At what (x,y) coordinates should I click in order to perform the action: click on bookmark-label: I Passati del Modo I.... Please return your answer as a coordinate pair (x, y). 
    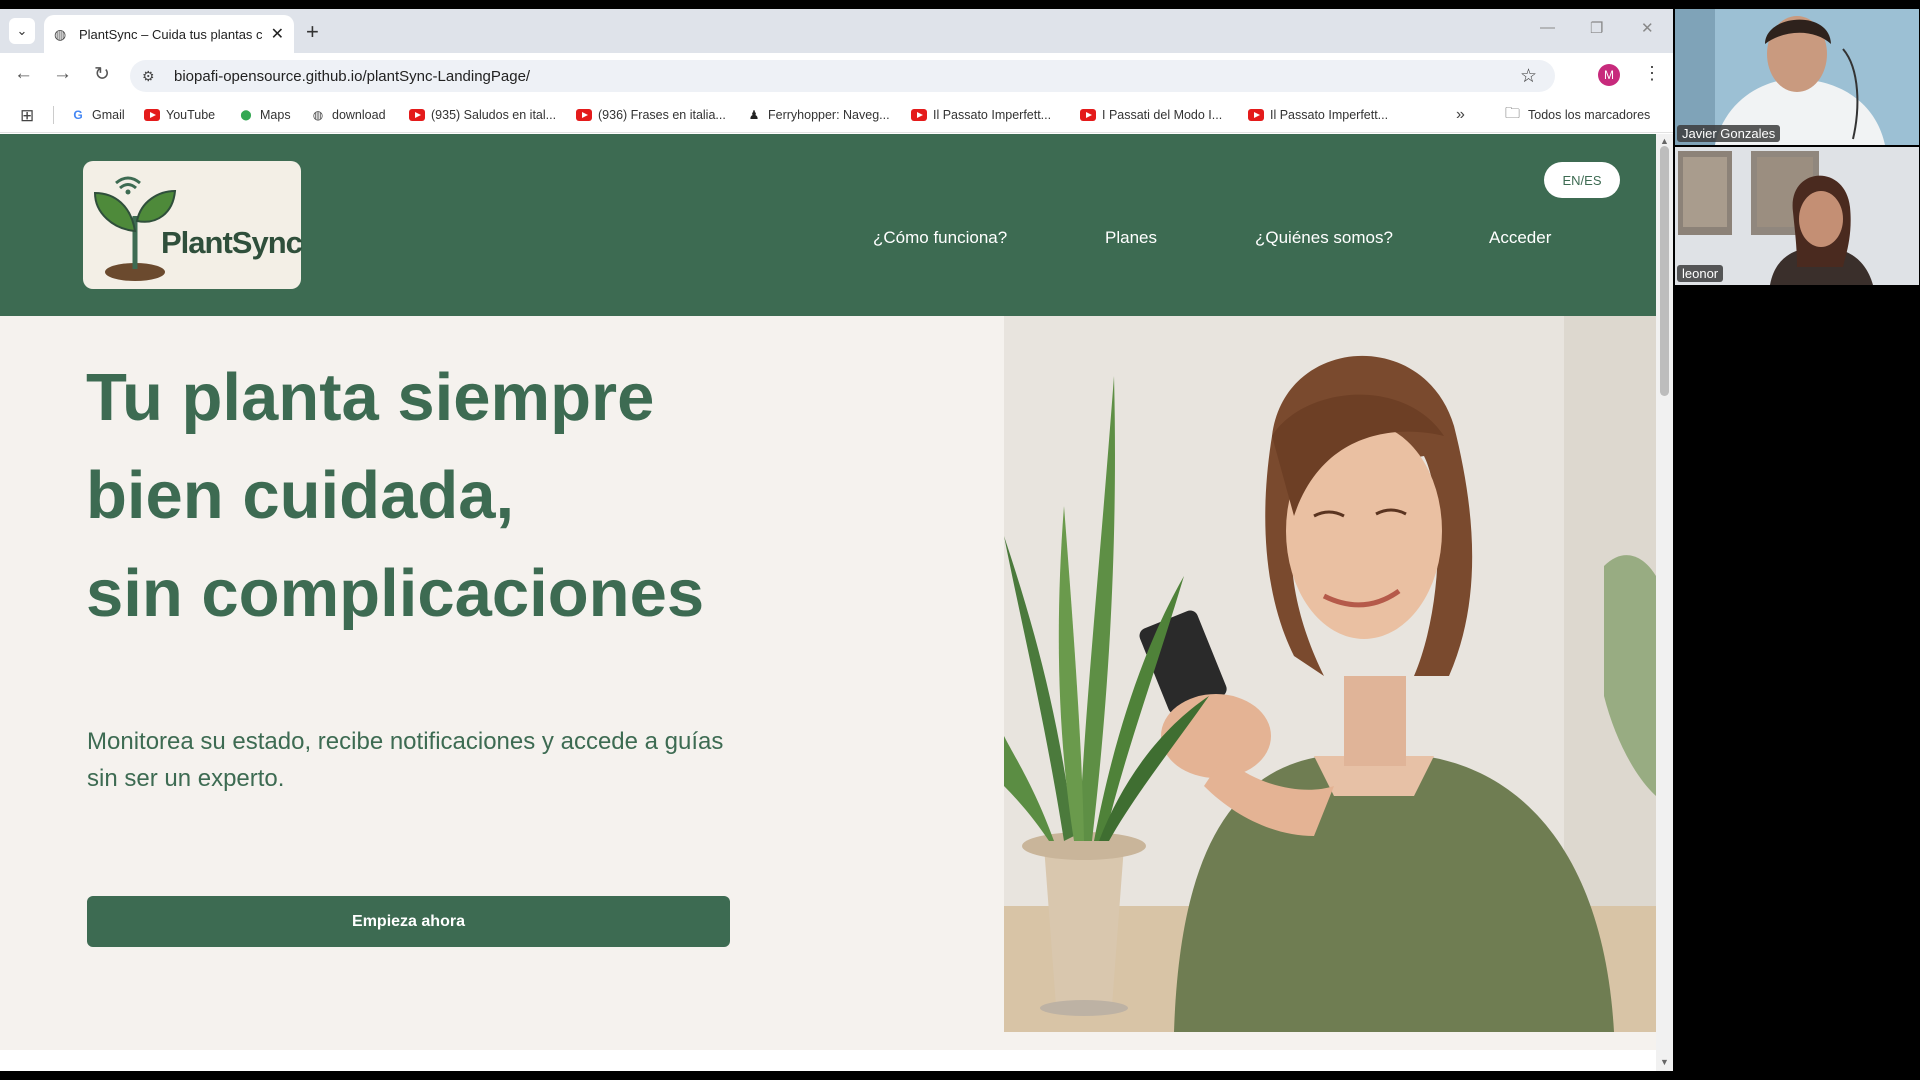
    Looking at the image, I should click on (1162, 115).